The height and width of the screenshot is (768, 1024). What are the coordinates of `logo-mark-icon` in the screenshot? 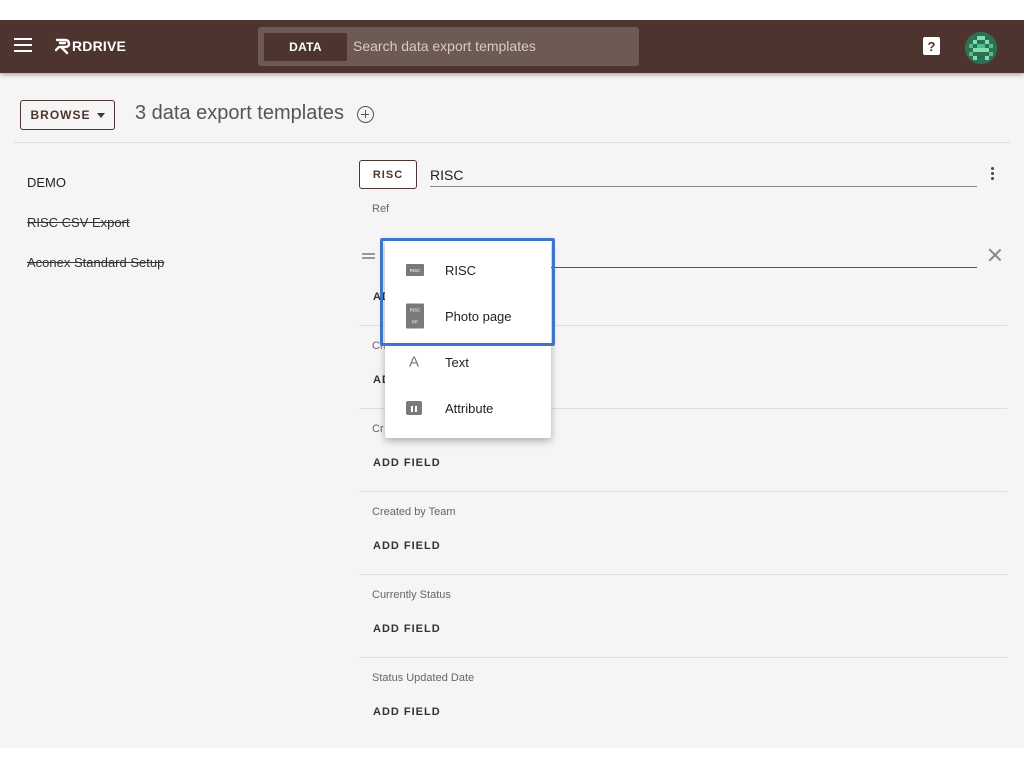 It's located at (63, 46).